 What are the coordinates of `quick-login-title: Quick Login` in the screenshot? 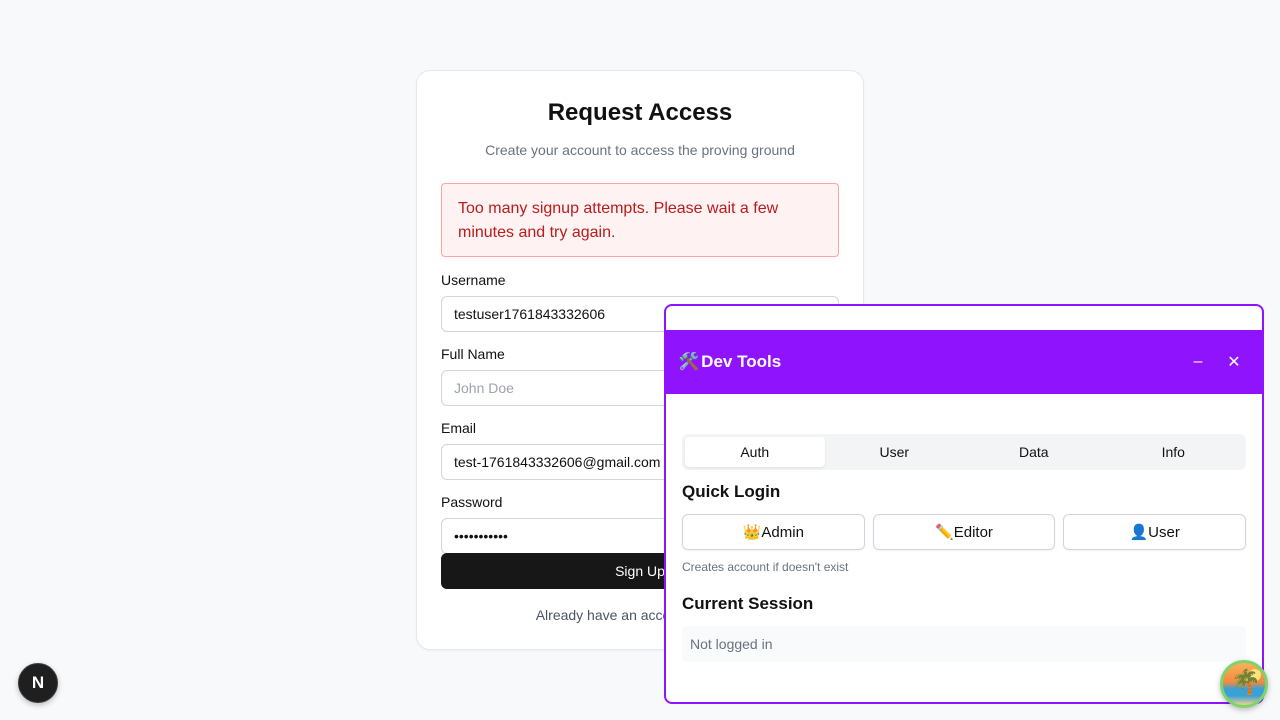 It's located at (731, 491).